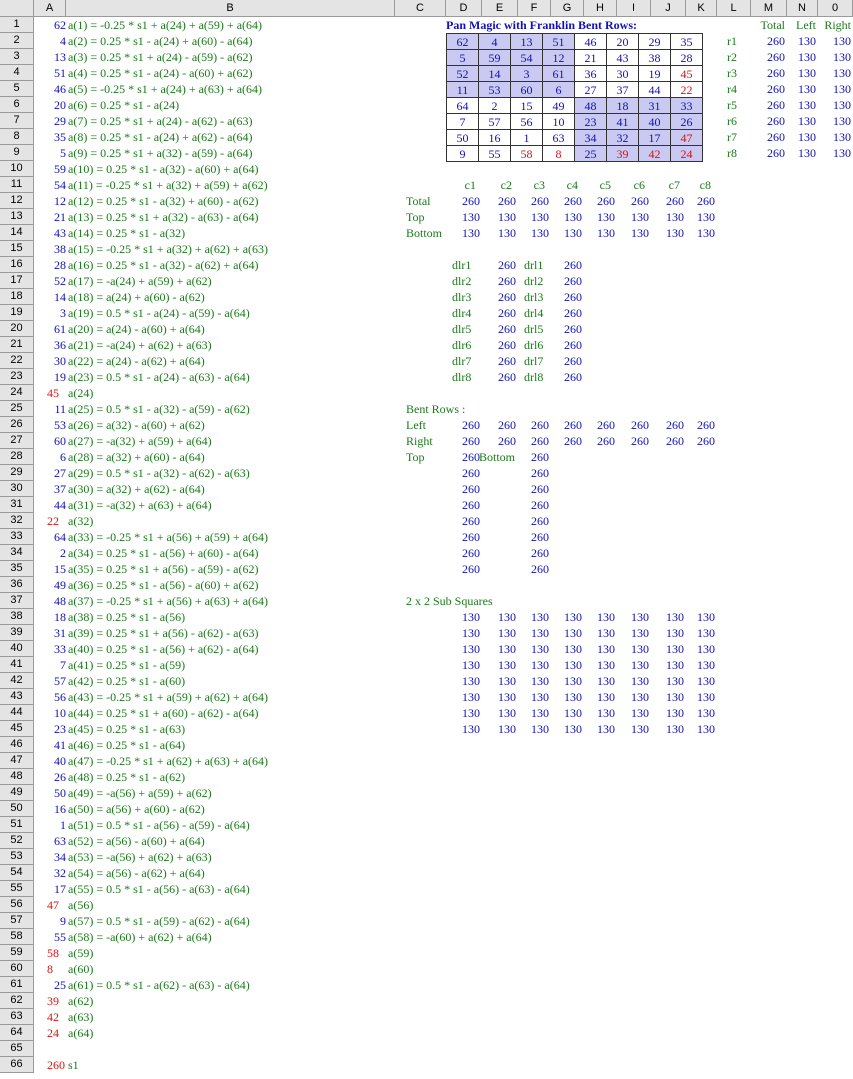 The height and width of the screenshot is (1079, 853). What do you see at coordinates (590, 89) in the screenshot?
I see `square-cell: 27` at bounding box center [590, 89].